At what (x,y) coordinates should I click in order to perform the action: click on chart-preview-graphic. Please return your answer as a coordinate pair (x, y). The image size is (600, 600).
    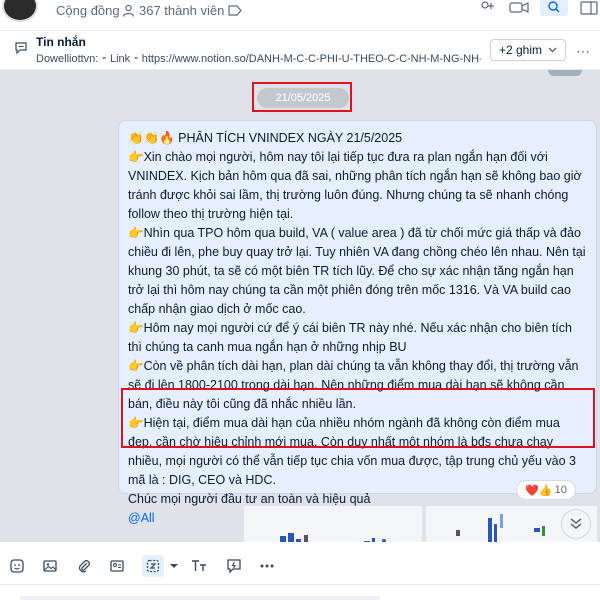
    Looking at the image, I should click on (333, 524).